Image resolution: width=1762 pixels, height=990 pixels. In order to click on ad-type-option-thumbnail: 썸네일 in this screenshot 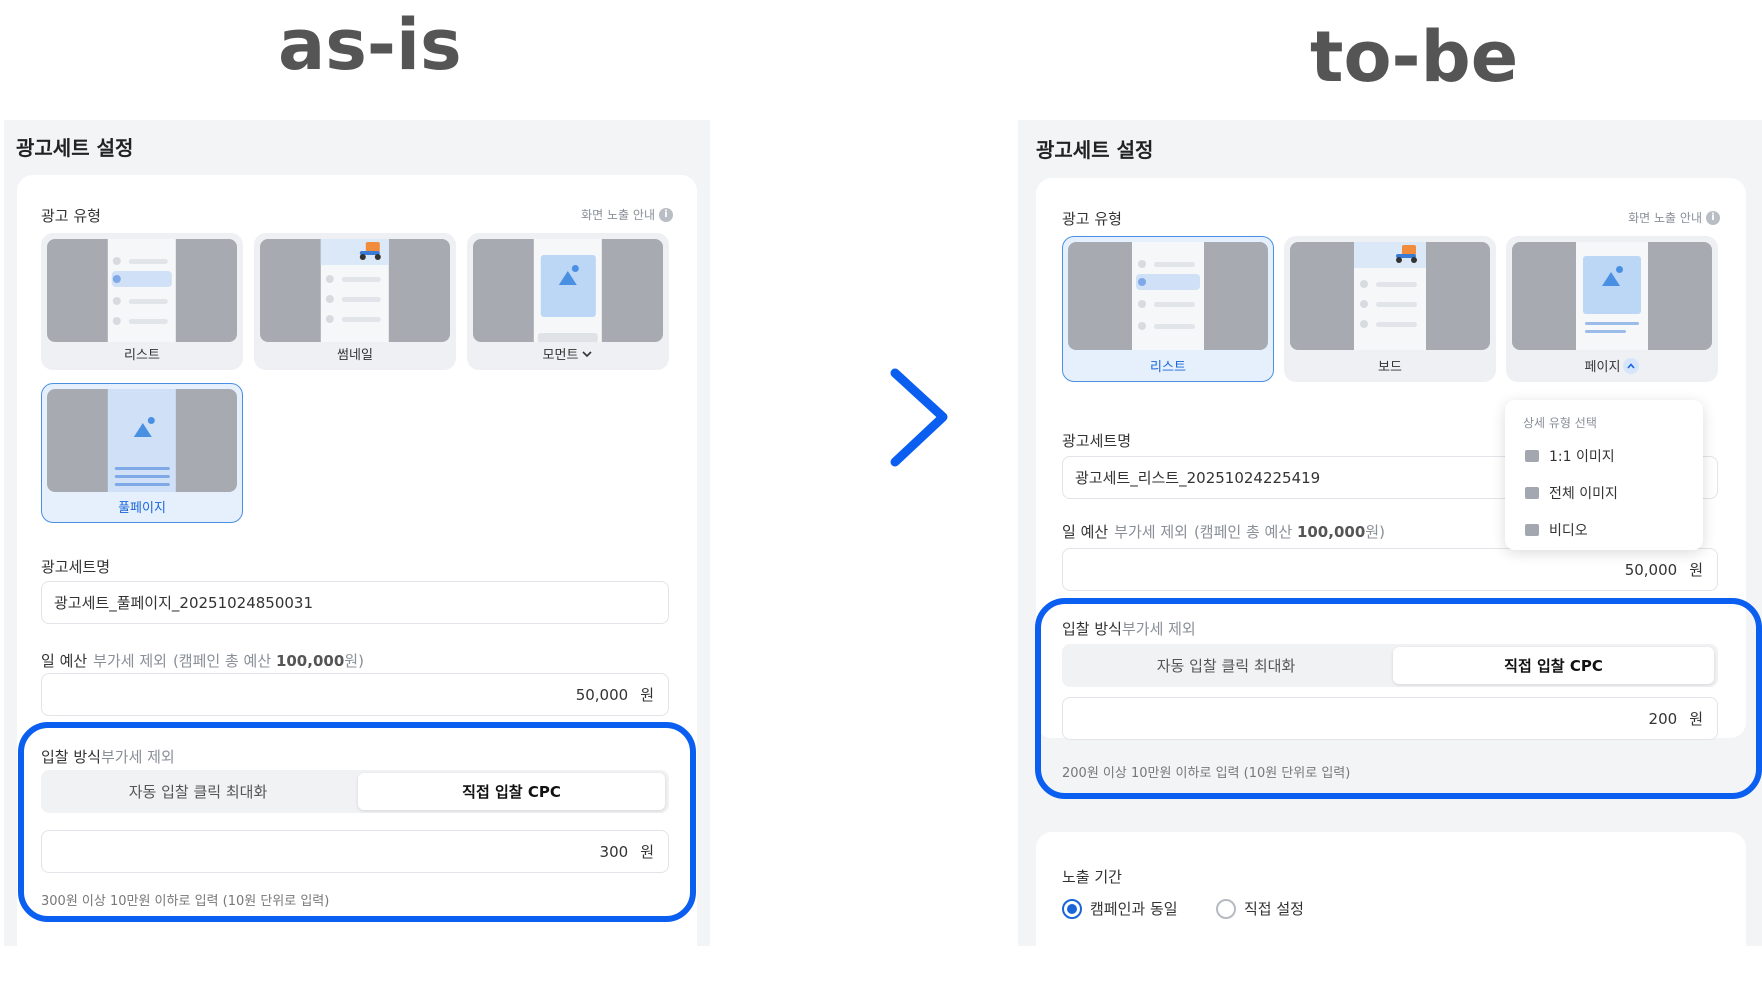, I will do `click(355, 301)`.